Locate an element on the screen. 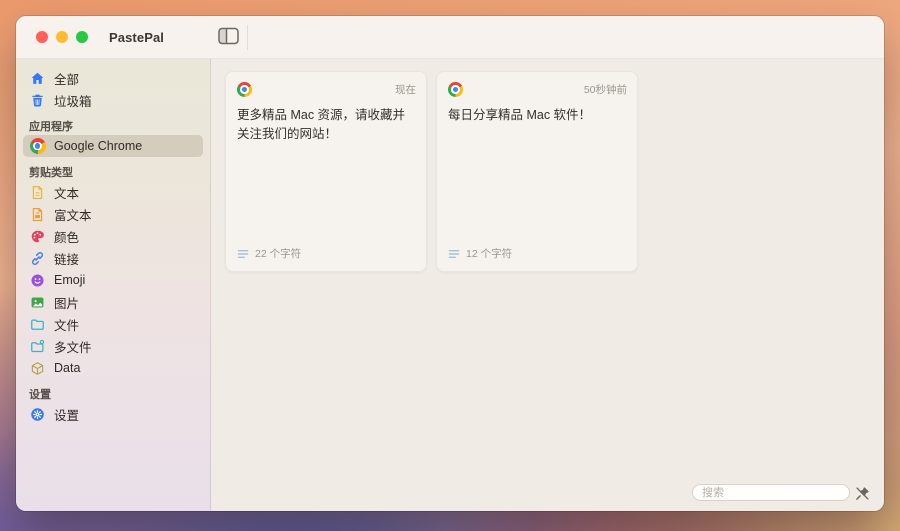  title-bar: PastePal is located at coordinates (450, 37).